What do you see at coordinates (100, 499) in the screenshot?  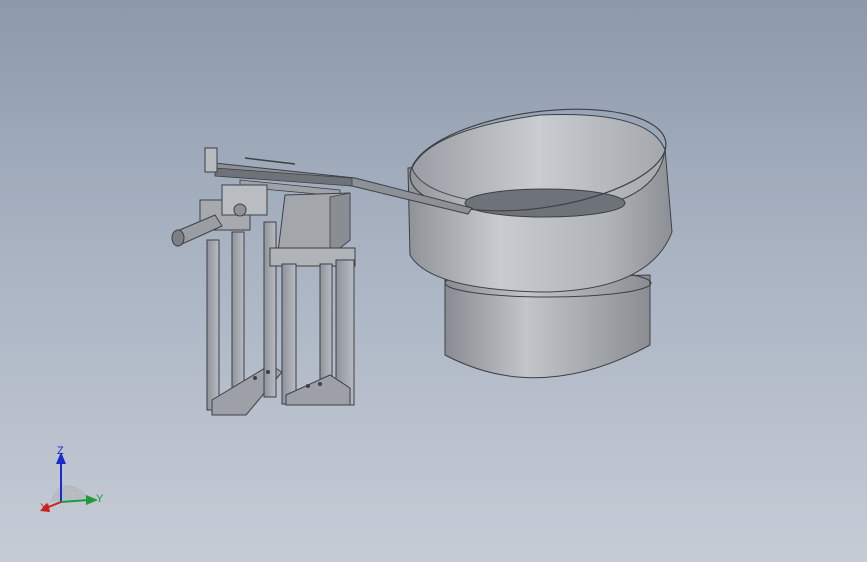 I see `y-axis-label: Y` at bounding box center [100, 499].